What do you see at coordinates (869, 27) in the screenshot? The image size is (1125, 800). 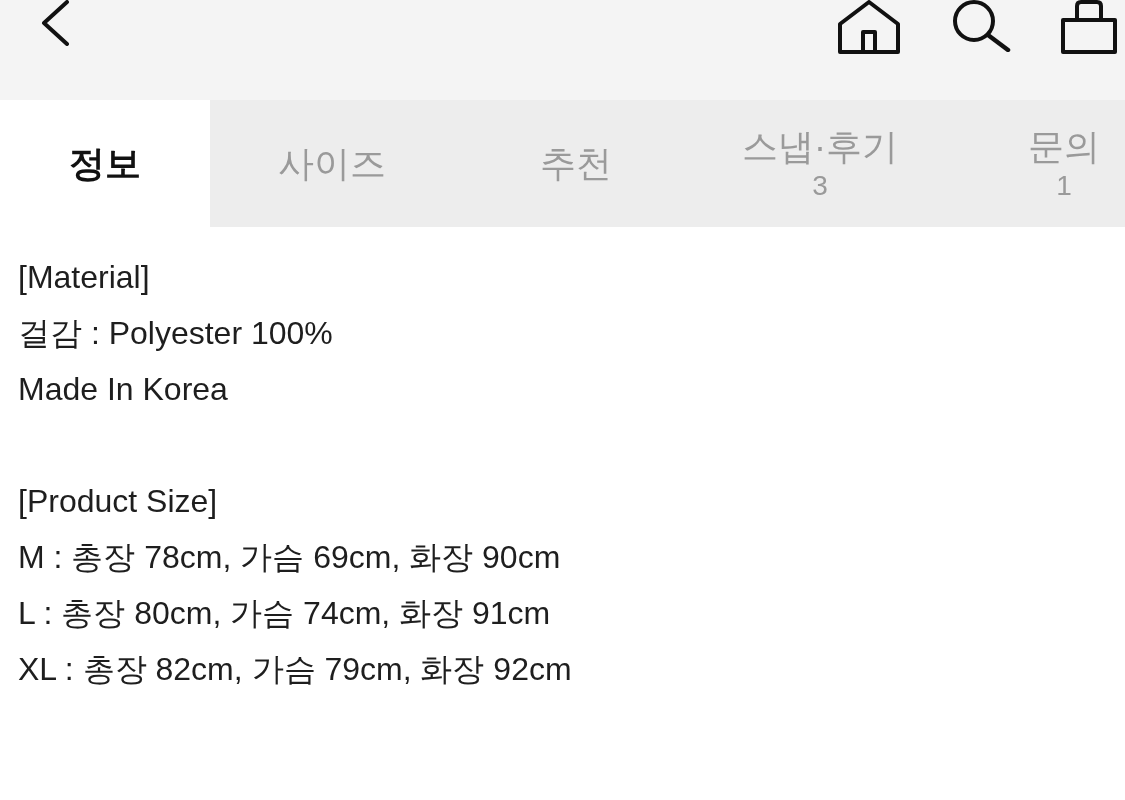 I see `home-icon` at bounding box center [869, 27].